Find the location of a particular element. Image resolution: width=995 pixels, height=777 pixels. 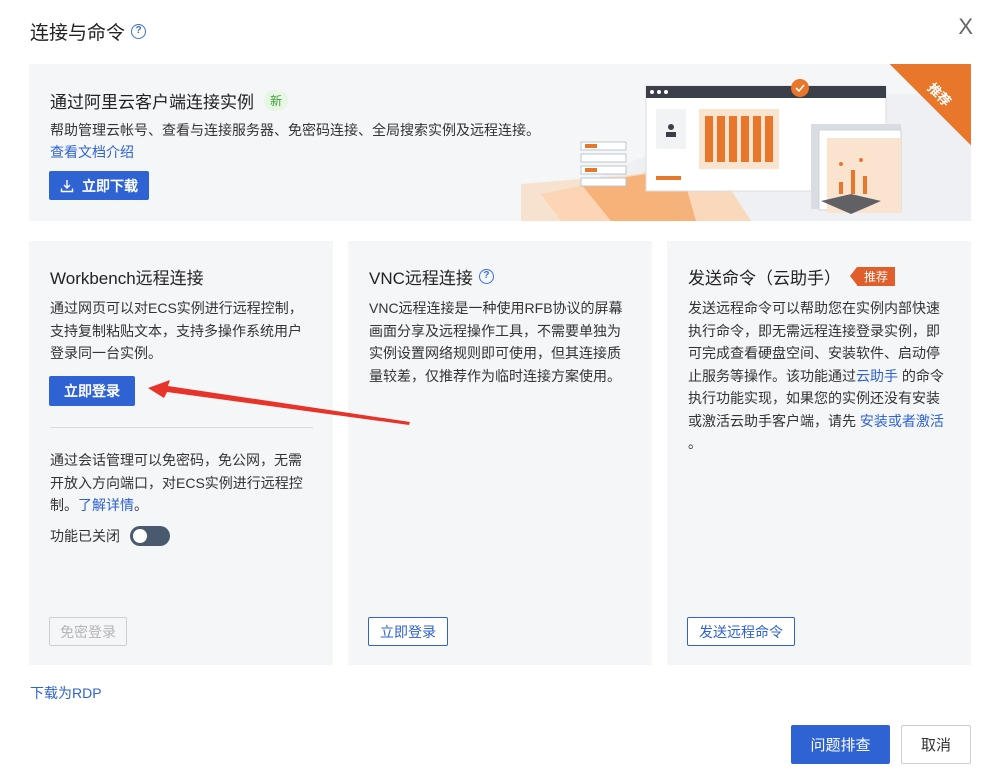

workbench-title: Workbench远程连接 is located at coordinates (127, 278).